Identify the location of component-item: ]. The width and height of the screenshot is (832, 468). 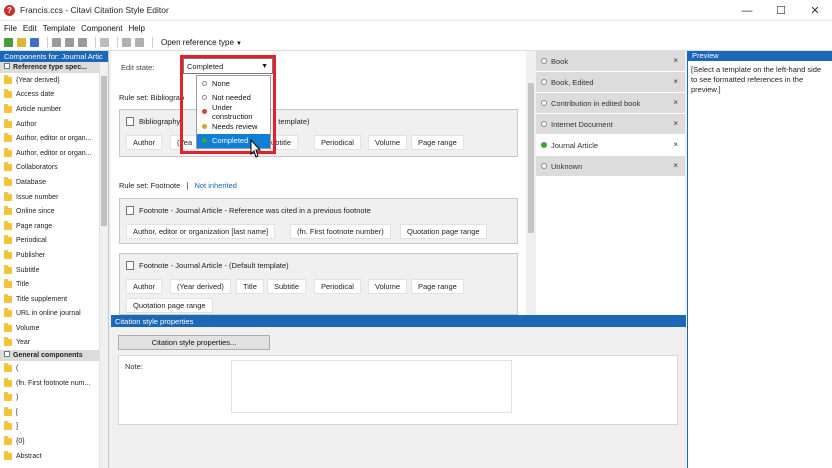
(56, 427).